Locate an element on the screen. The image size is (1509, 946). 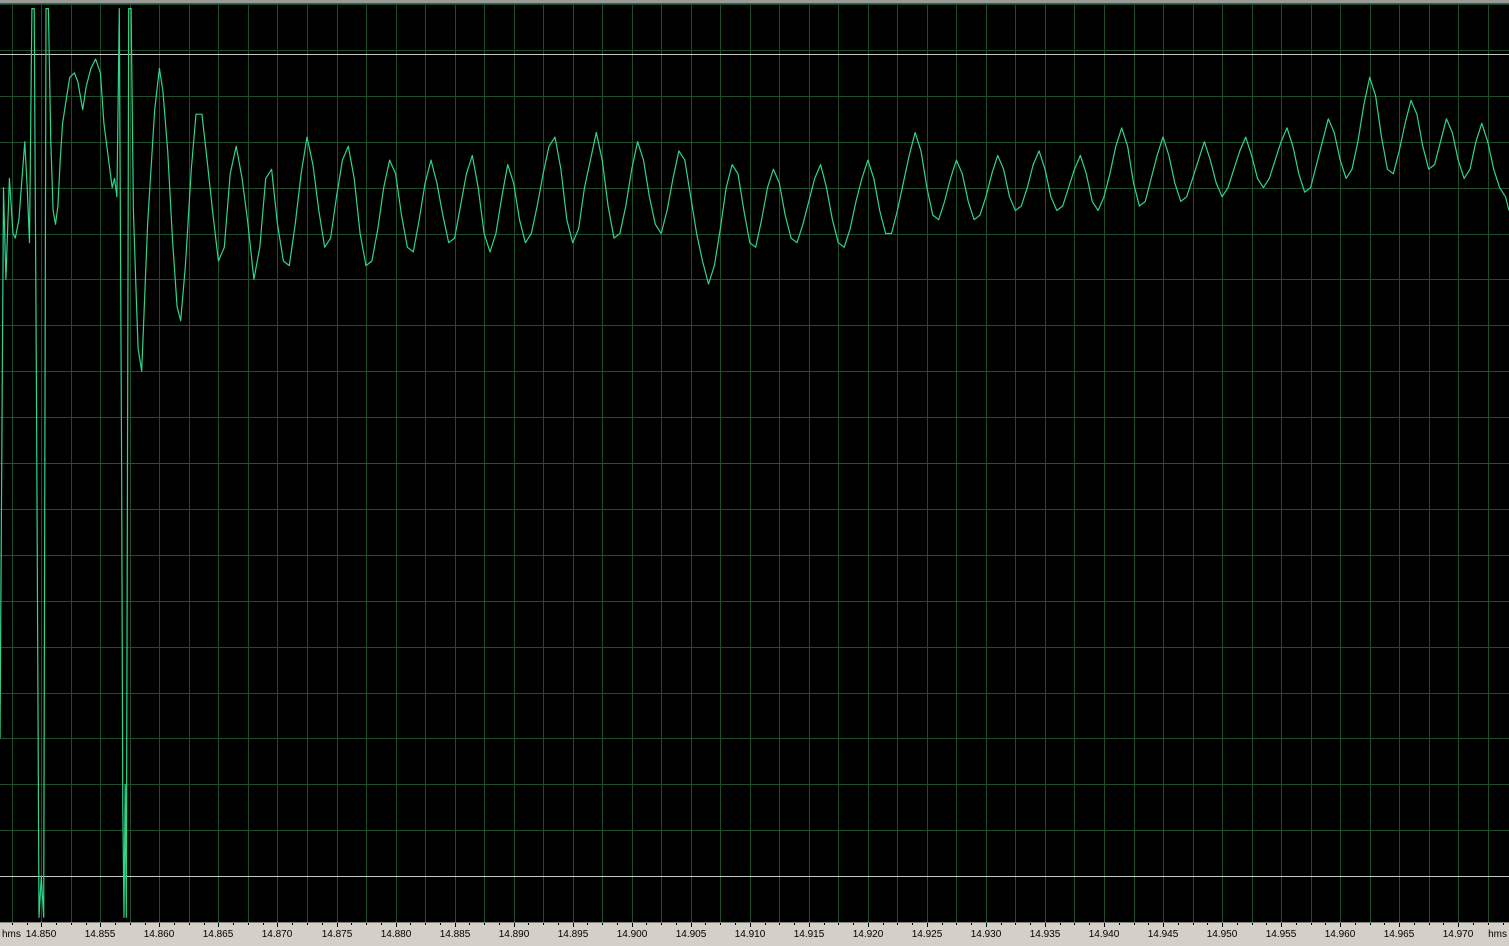
ruler-tick-label: 14.960 is located at coordinates (1340, 934).